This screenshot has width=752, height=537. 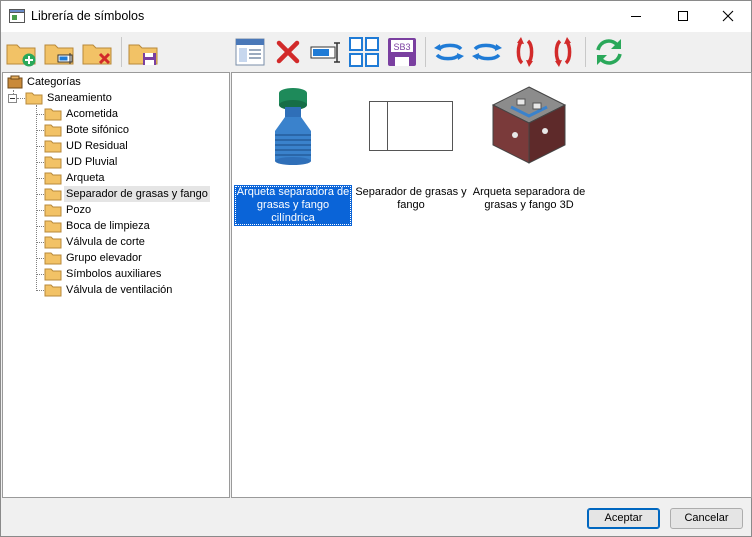 I want to click on tree-item: UD Pluvial, so click(x=131, y=162).